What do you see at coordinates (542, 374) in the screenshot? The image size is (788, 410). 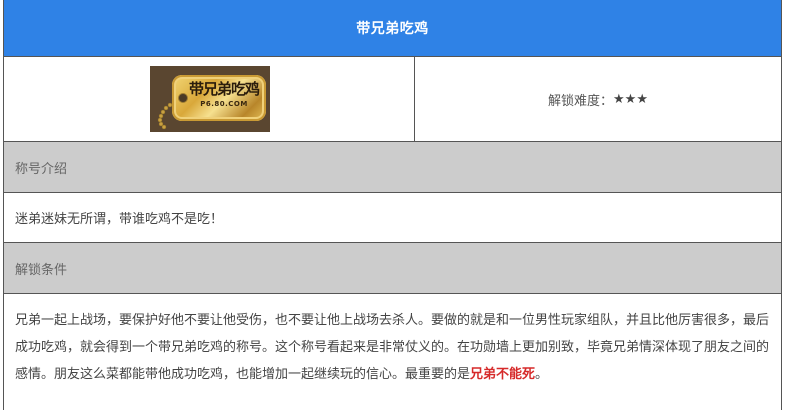 I see `conditions-end: 。` at bounding box center [542, 374].